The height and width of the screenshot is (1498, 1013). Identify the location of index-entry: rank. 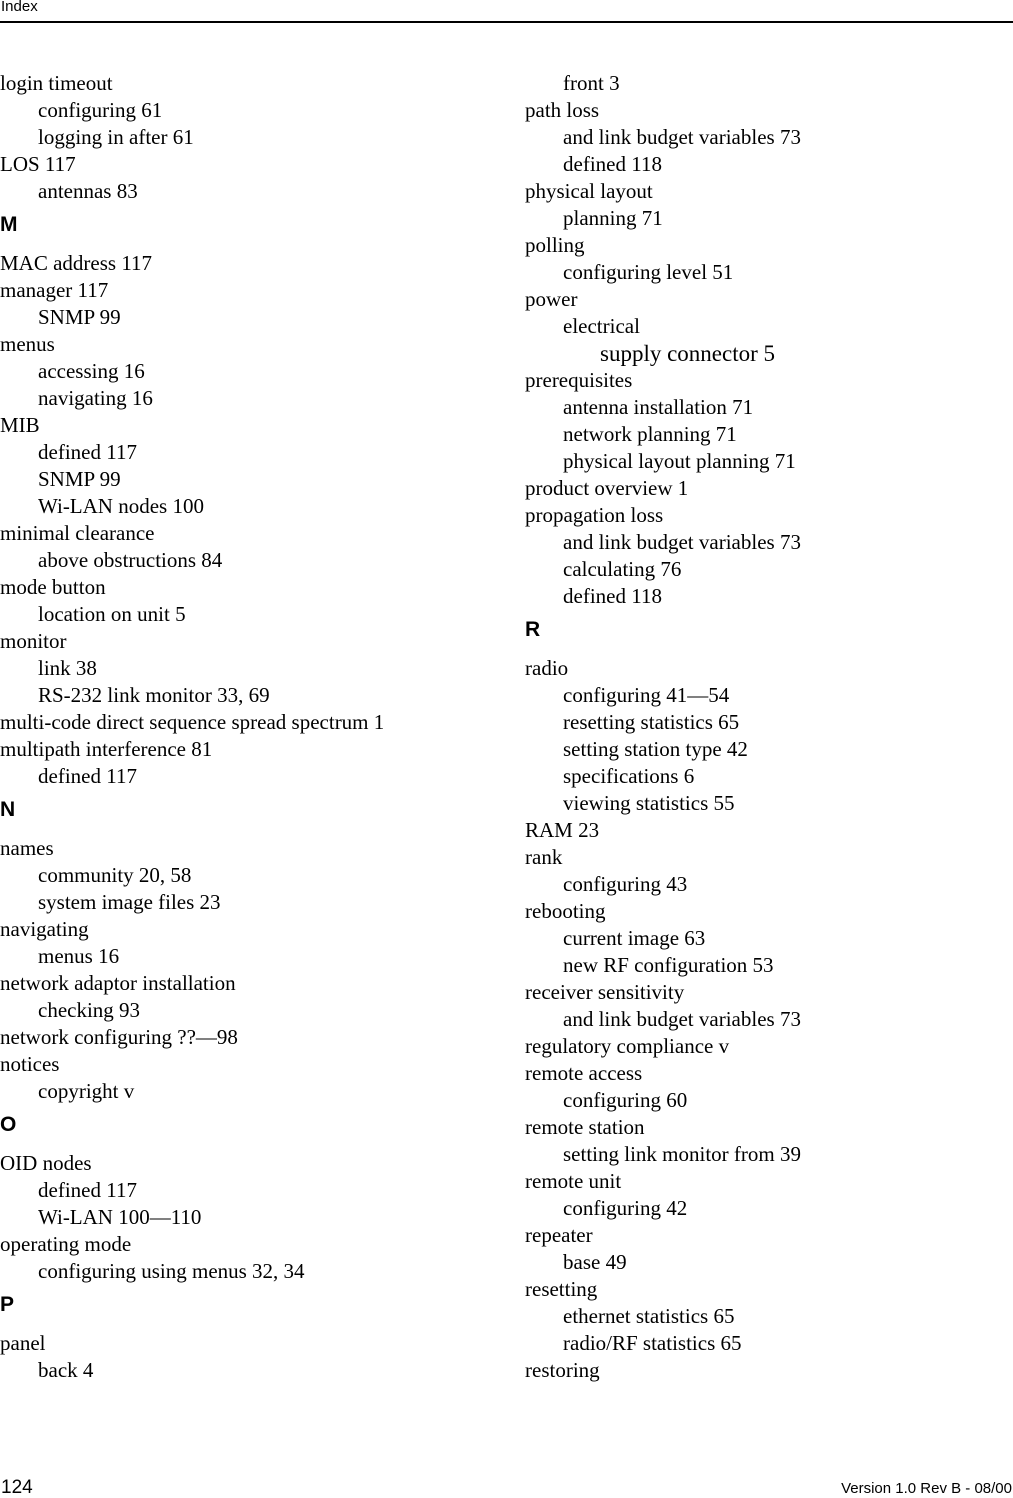
(544, 857).